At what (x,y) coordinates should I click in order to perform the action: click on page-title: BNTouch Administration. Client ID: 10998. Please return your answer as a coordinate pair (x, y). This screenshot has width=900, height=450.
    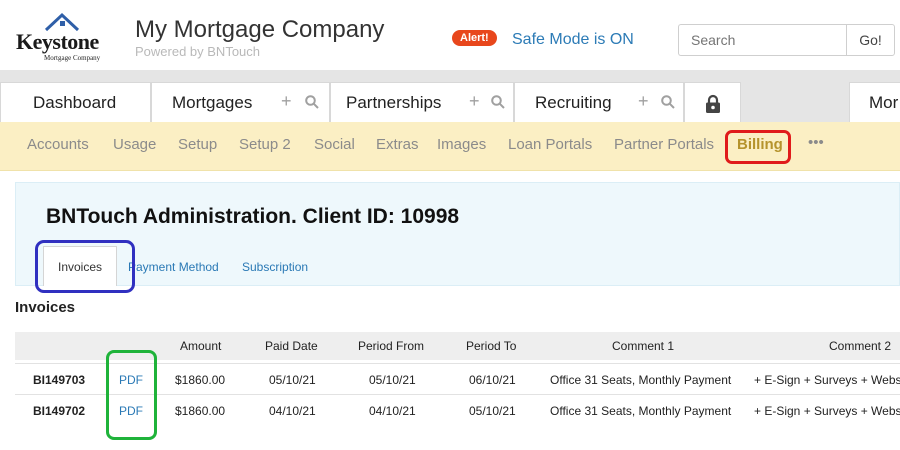
    Looking at the image, I should click on (253, 216).